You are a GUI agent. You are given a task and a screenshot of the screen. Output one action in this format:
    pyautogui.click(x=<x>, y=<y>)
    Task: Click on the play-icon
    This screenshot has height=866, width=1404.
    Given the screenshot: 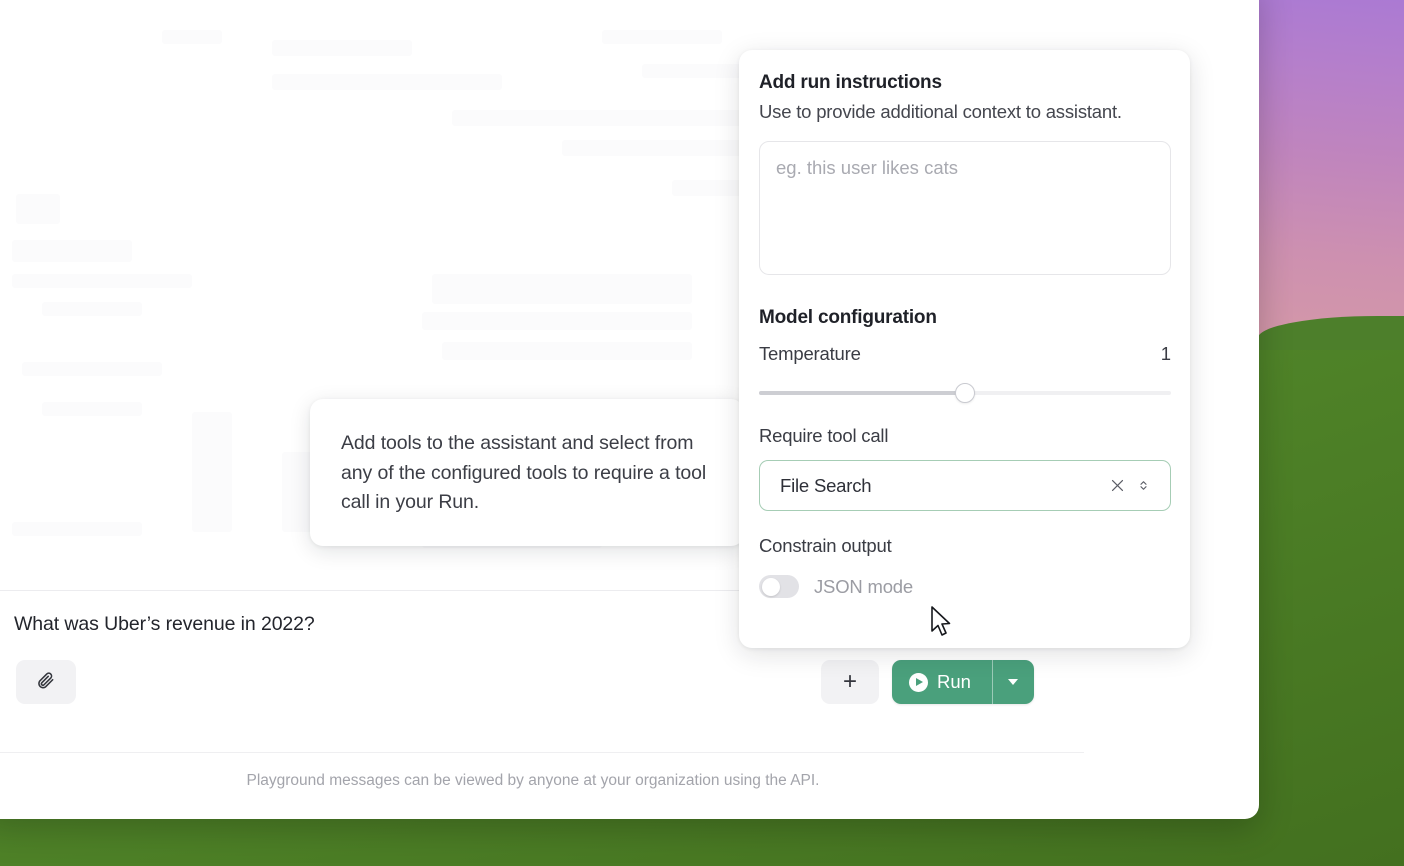 What is the action you would take?
    pyautogui.click(x=918, y=682)
    